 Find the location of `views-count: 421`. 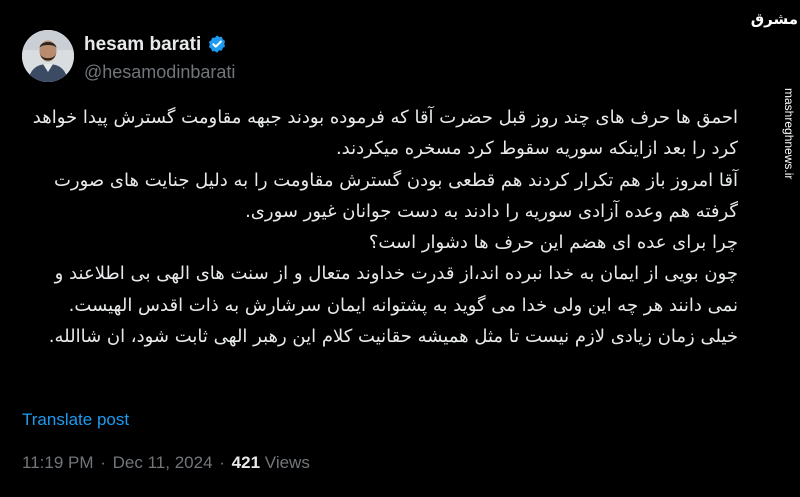

views-count: 421 is located at coordinates (246, 462).